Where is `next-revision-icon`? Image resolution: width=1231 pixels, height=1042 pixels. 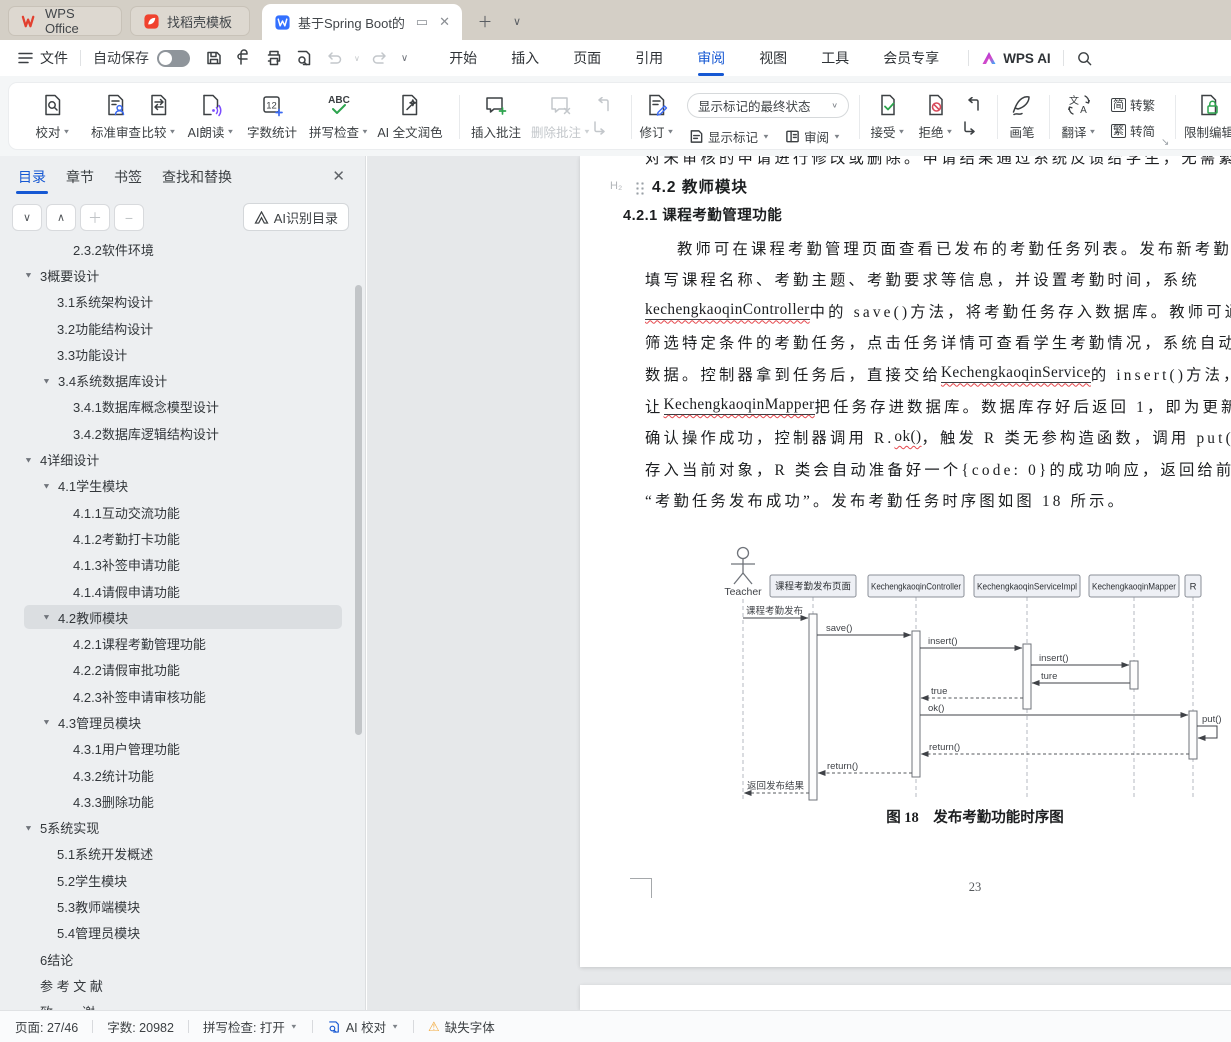
next-revision-icon is located at coordinates (971, 128).